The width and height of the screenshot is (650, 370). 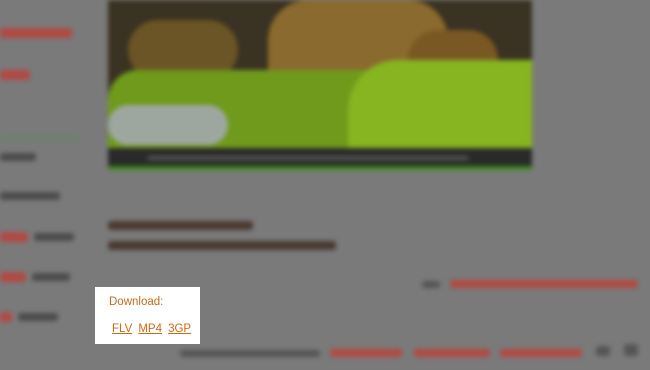 I want to click on download-label: Download:, so click(x=136, y=302).